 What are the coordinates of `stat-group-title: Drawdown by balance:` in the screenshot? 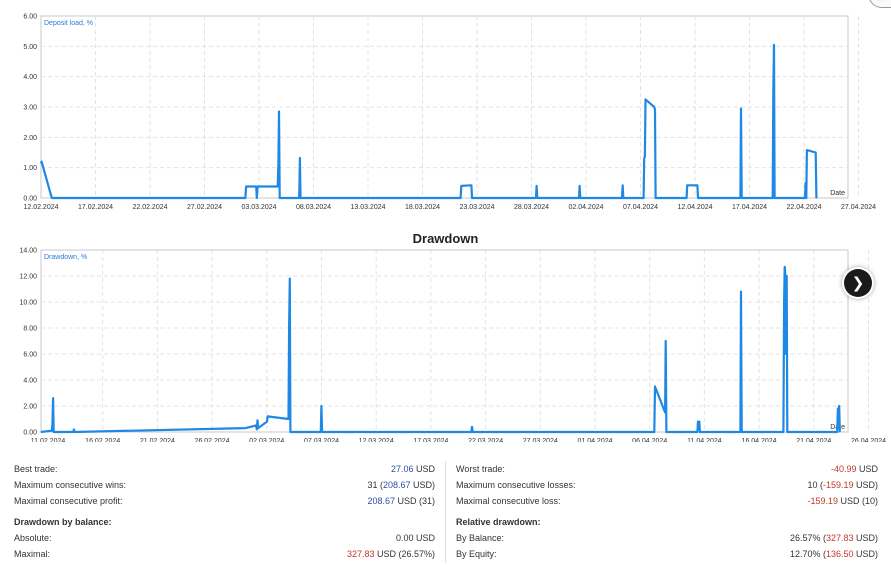 It's located at (63, 522).